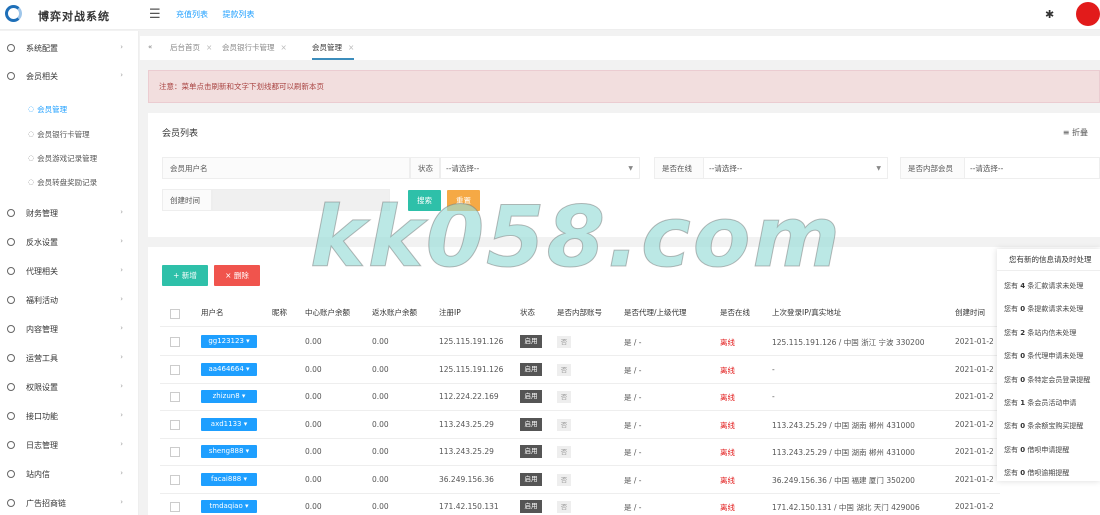 The width and height of the screenshot is (1100, 515). What do you see at coordinates (42, 416) in the screenshot?
I see `sidebar-item-label: 接口功能` at bounding box center [42, 416].